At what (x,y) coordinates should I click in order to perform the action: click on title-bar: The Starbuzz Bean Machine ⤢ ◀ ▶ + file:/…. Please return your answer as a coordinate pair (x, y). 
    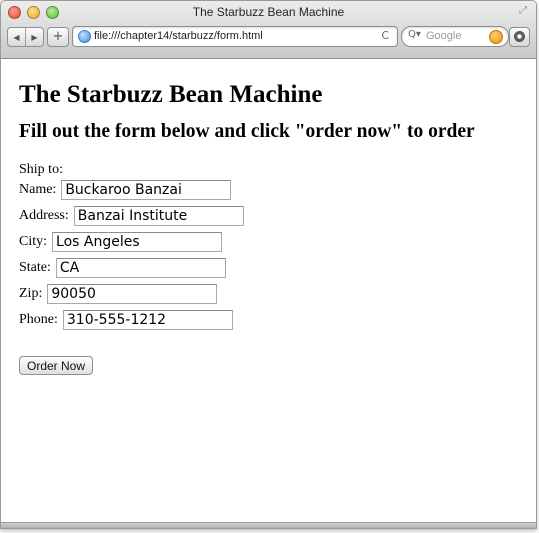
    Looking at the image, I should click on (268, 30).